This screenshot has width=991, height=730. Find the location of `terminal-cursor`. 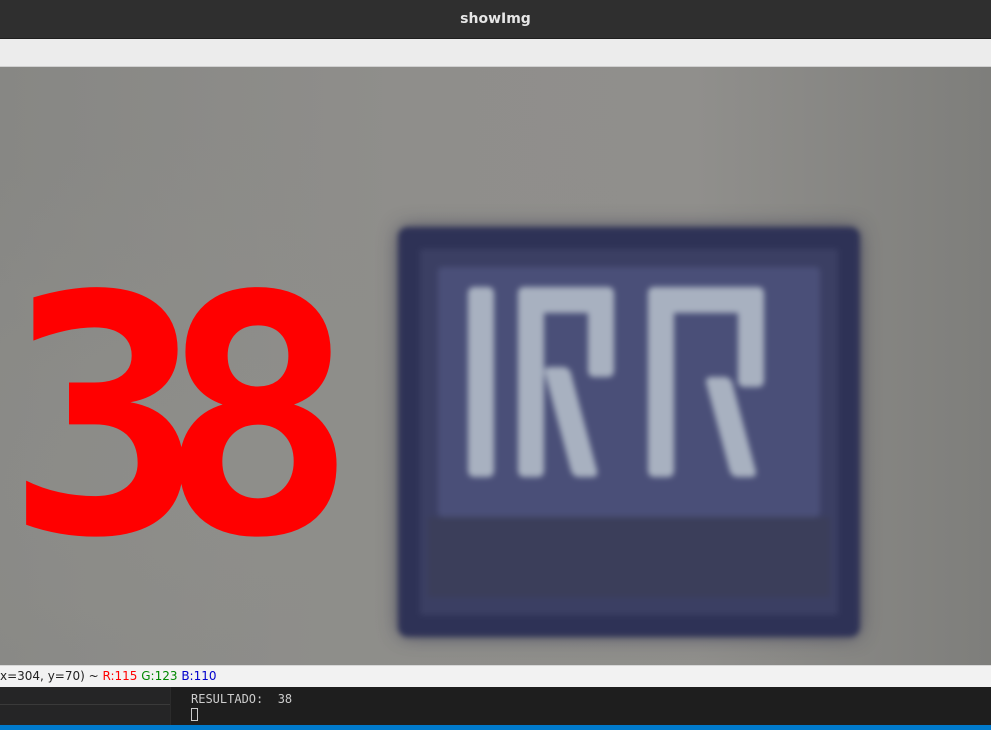

terminal-cursor is located at coordinates (194, 714).